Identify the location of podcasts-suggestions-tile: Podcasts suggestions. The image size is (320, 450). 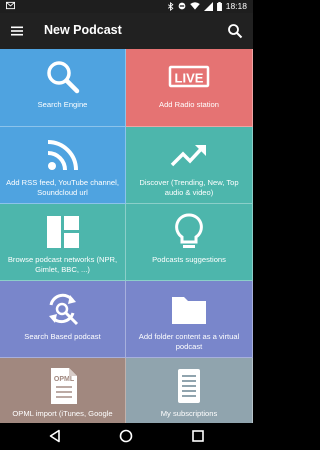
(189, 242).